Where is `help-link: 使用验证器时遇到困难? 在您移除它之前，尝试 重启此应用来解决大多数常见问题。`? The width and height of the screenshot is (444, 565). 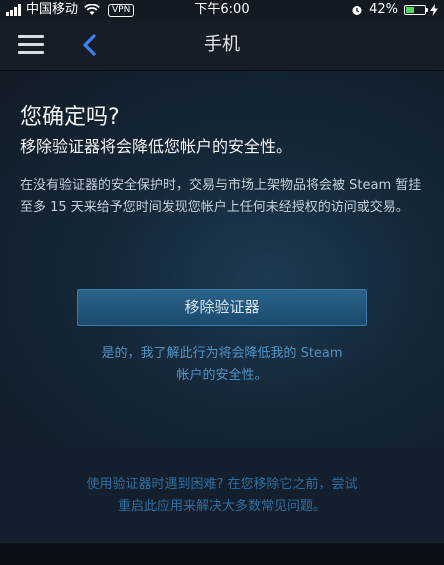
help-link: 使用验证器时遇到困难? 在您移除它之前，尝试 重启此应用来解决大多数常见问题。 is located at coordinates (222, 496).